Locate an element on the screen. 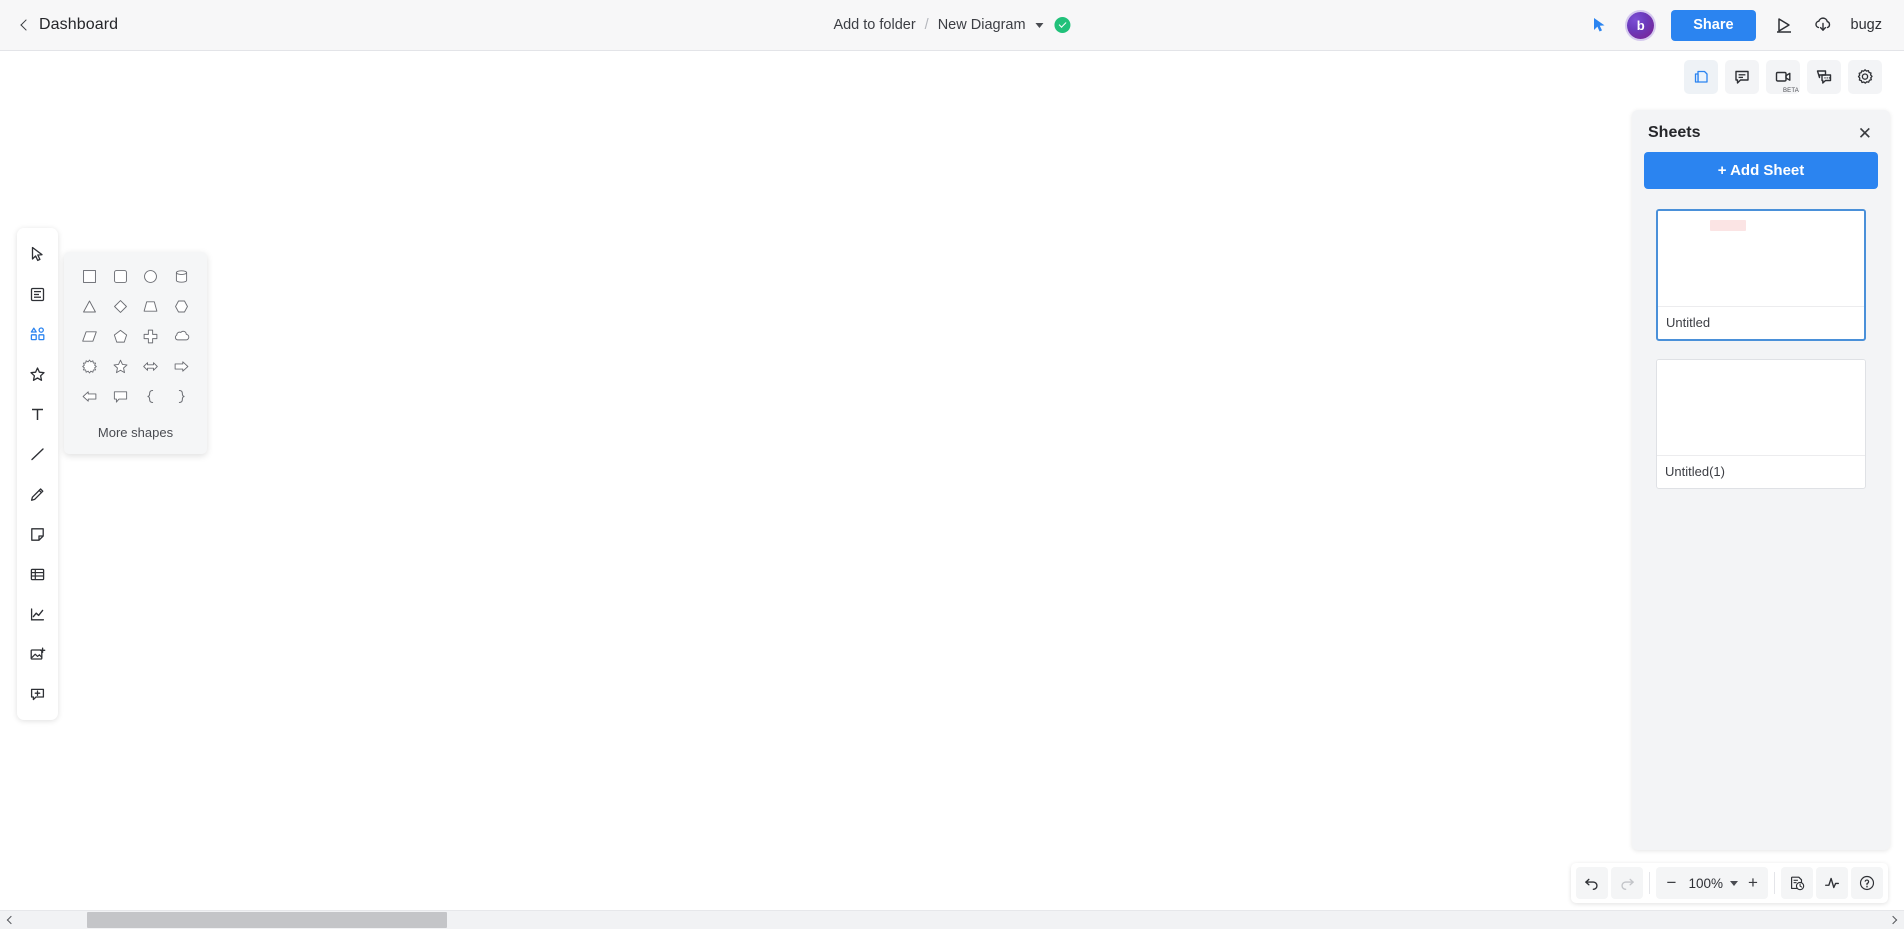 The image size is (1904, 929). sheet-card-untitled: Untitled is located at coordinates (1761, 275).